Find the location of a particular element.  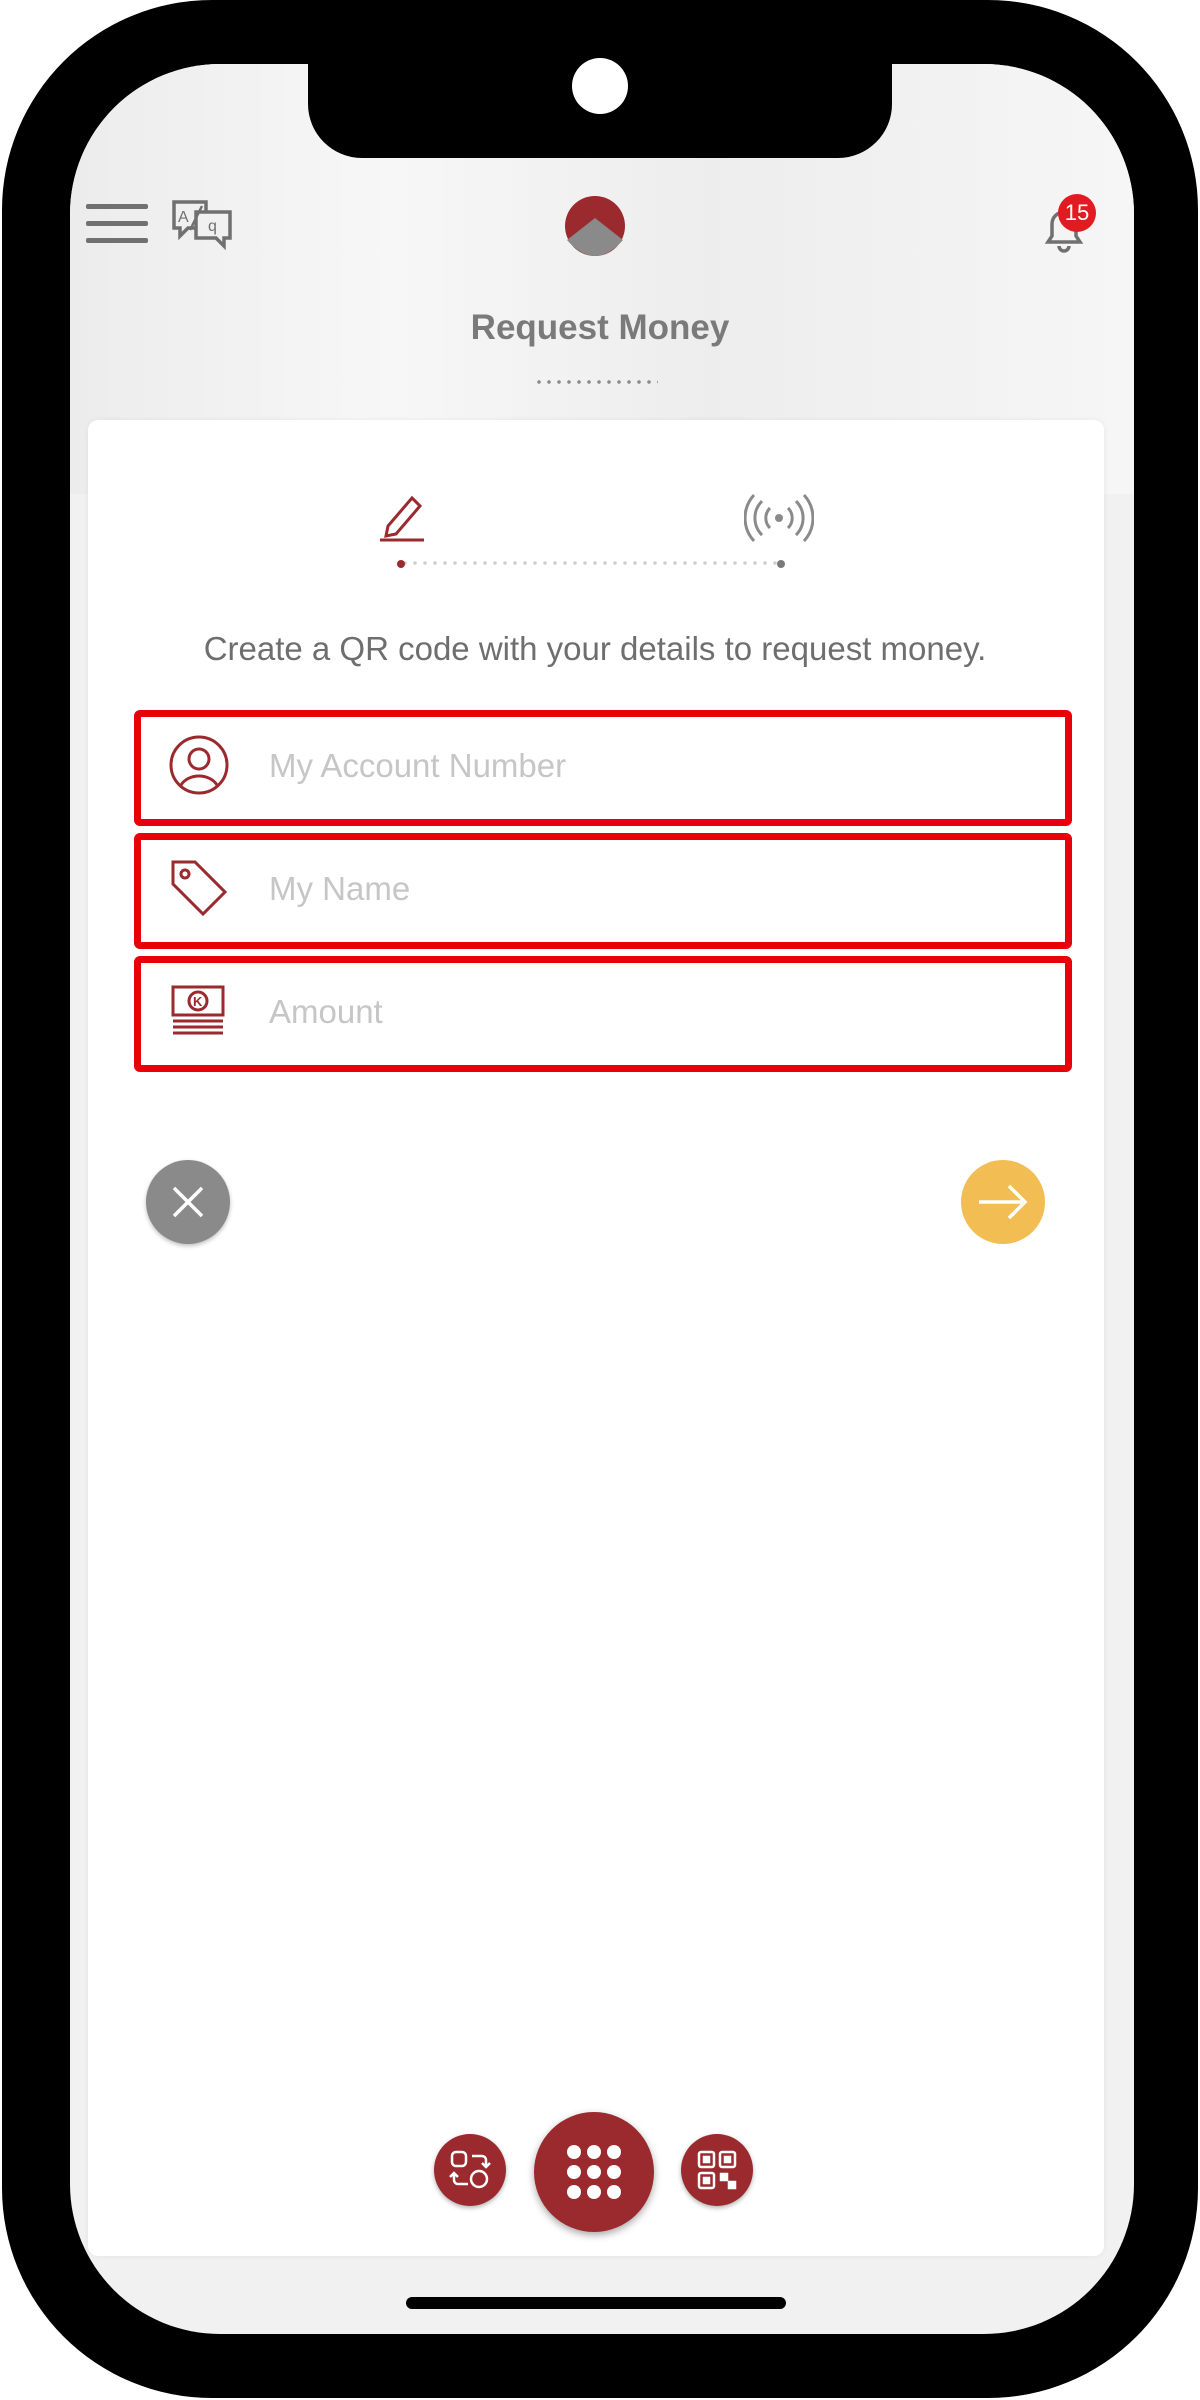

transfer-exchange-icon is located at coordinates (470, 2169).